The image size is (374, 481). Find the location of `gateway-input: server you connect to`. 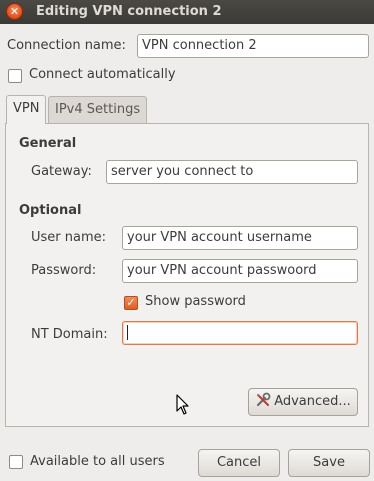

gateway-input: server you connect to is located at coordinates (232, 172).